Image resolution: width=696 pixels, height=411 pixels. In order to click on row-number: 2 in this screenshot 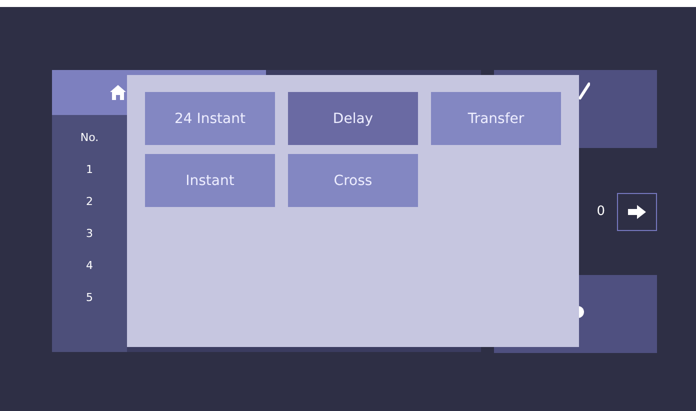, I will do `click(89, 202)`.